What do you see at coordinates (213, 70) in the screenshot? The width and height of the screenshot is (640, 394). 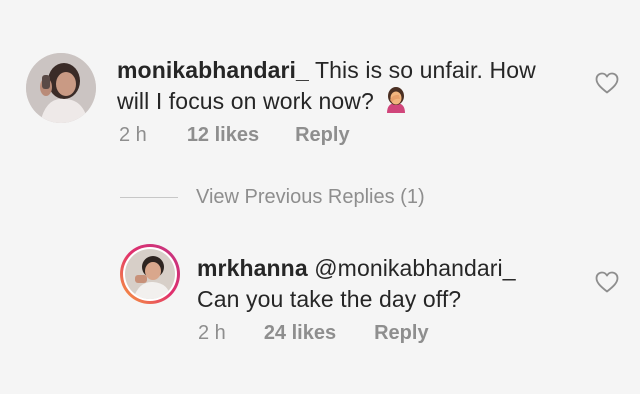 I see `comment-username: monikabhandari_` at bounding box center [213, 70].